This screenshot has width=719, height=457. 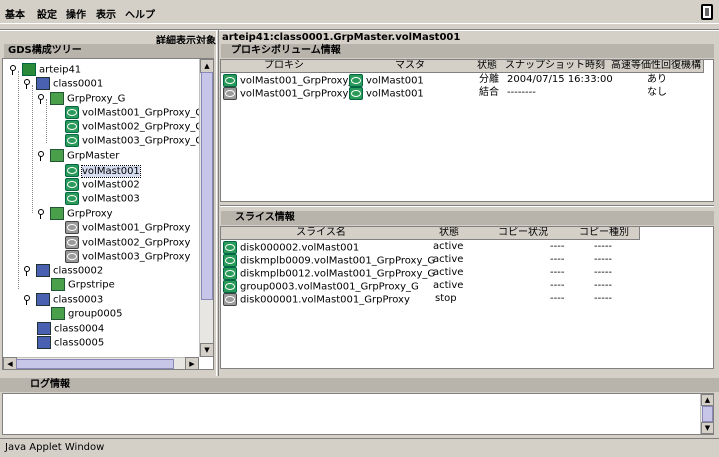 What do you see at coordinates (106, 13) in the screenshot?
I see `menu-view: 表示` at bounding box center [106, 13].